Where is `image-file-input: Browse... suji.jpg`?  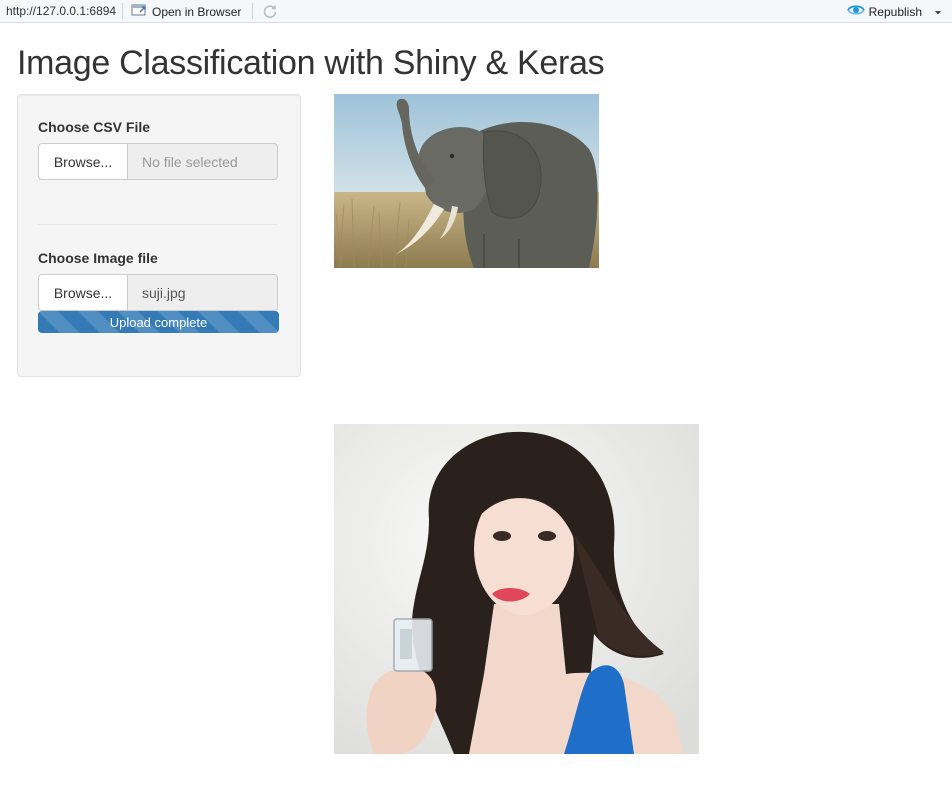 image-file-input: Browse... suji.jpg is located at coordinates (158, 292).